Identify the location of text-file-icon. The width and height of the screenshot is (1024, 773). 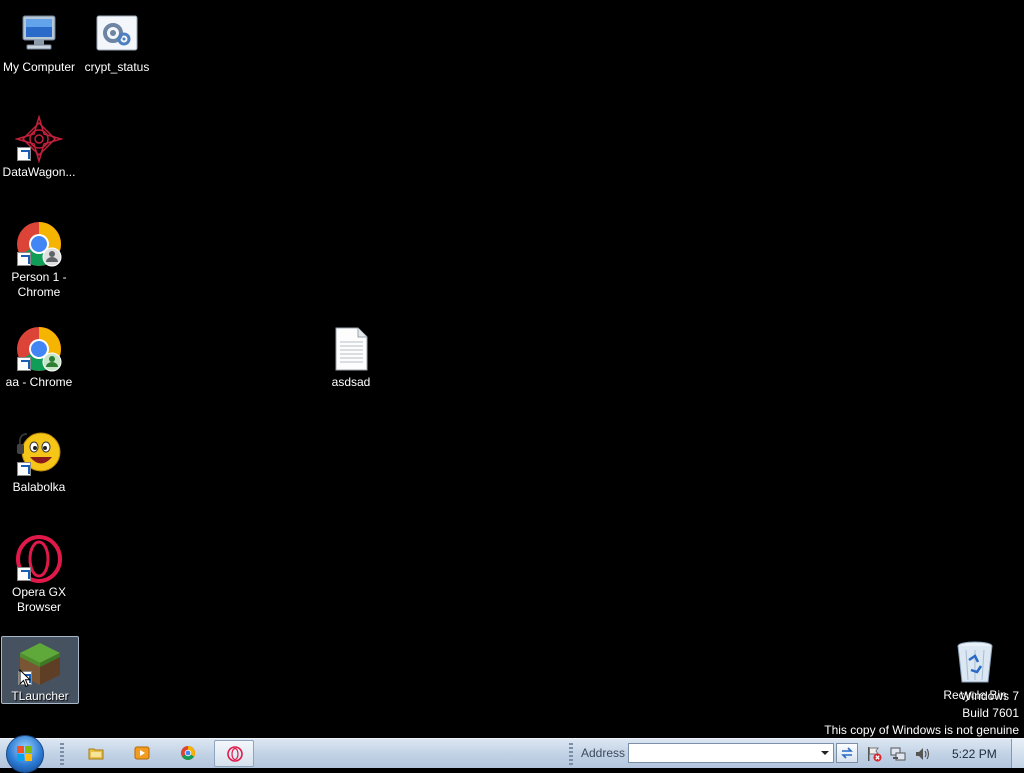
(351, 349).